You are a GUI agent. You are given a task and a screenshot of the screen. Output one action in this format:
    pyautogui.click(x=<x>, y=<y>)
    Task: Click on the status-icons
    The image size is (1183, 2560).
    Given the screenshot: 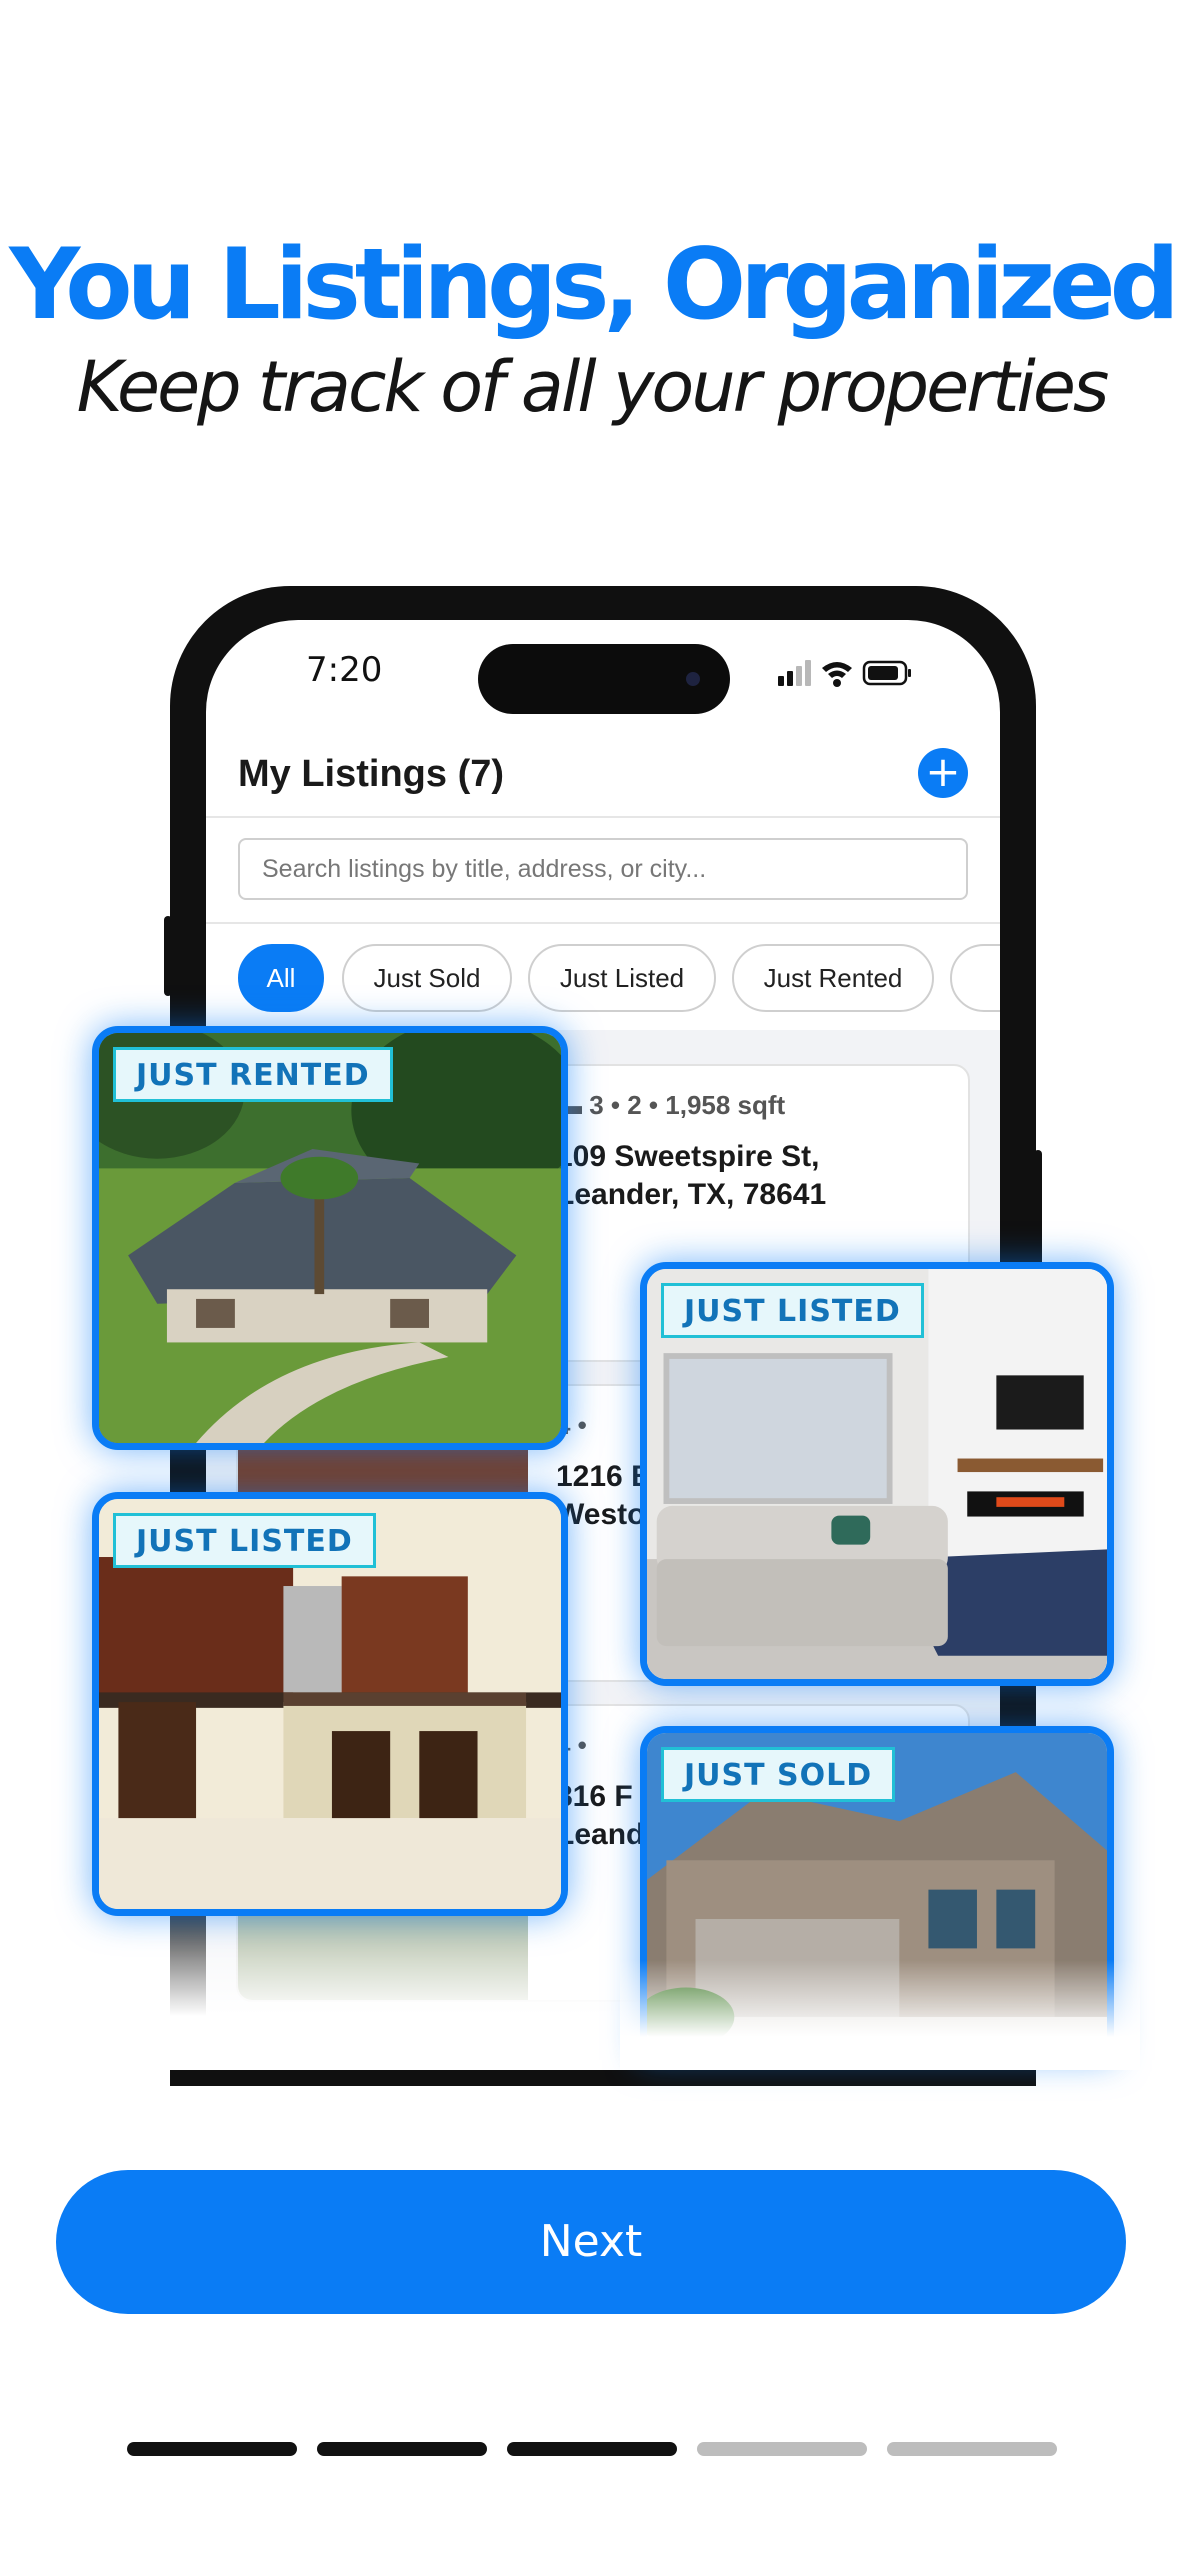 What is the action you would take?
    pyautogui.click(x=848, y=675)
    